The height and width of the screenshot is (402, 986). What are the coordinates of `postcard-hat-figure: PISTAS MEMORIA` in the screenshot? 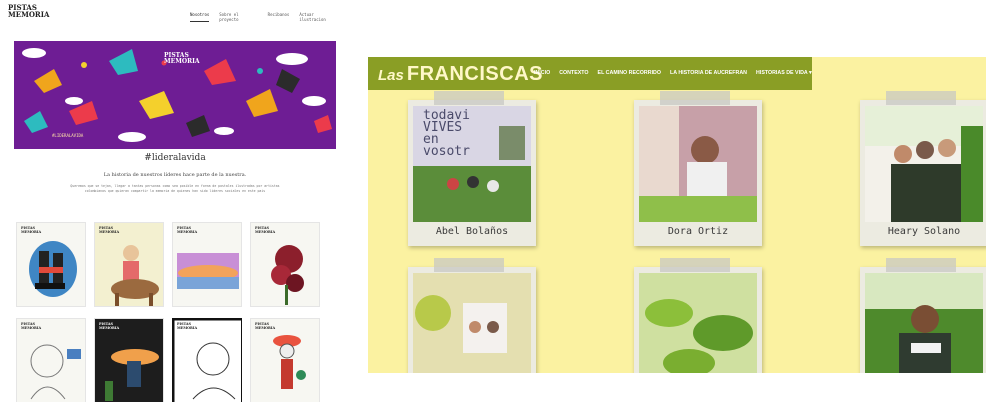 It's located at (129, 360).